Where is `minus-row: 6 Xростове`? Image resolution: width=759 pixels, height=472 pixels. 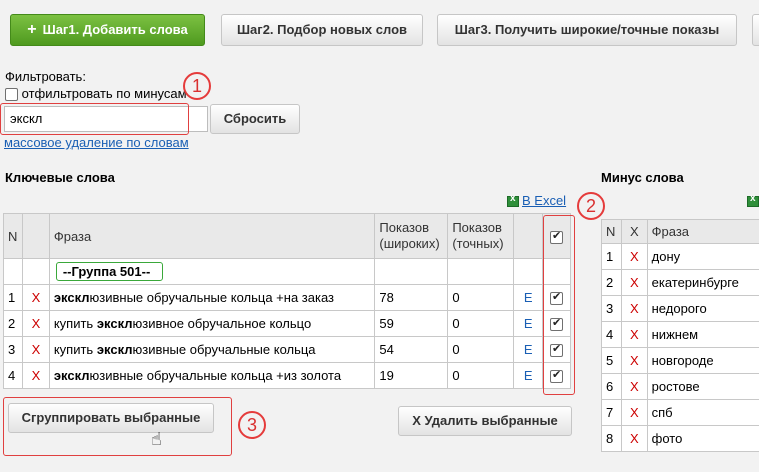 minus-row: 6 Xростове is located at coordinates (680, 386).